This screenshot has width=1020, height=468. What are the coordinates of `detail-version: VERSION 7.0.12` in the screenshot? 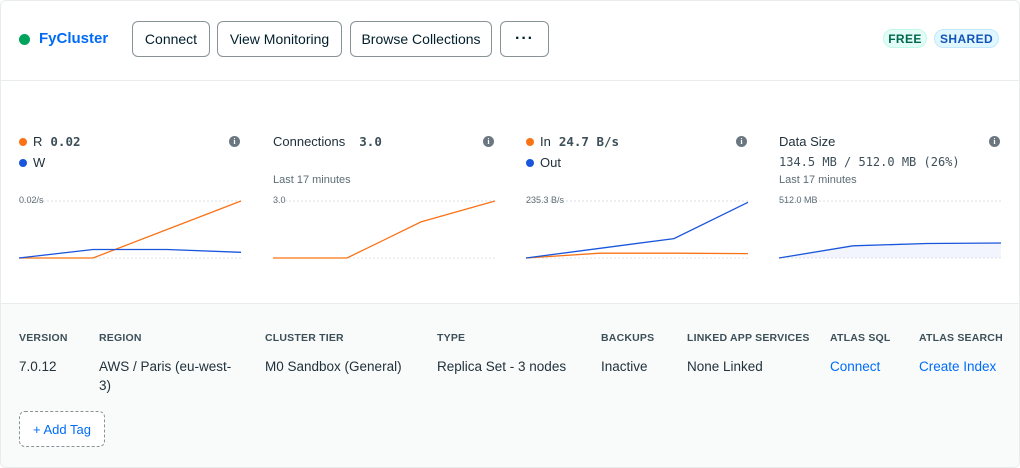 It's located at (43, 354).